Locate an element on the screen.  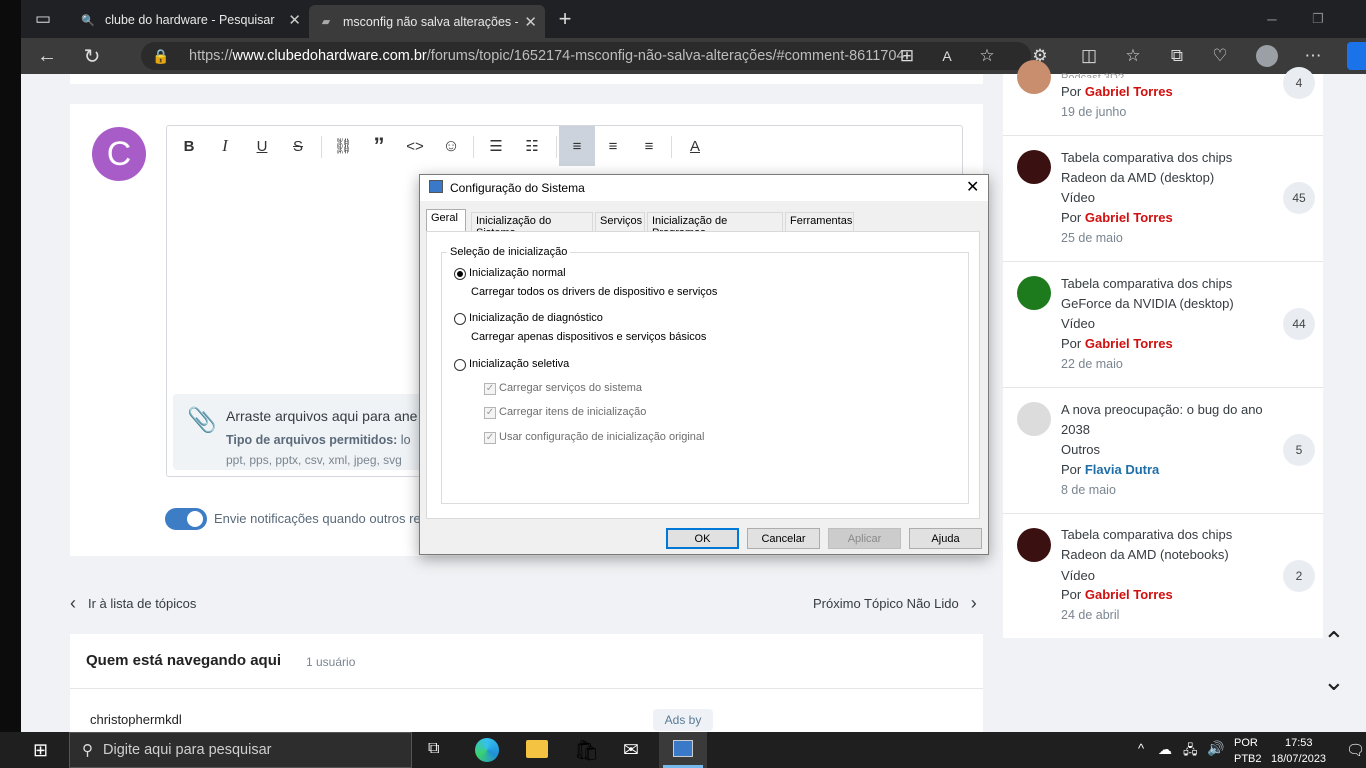
url-prefix: https:// is located at coordinates (211, 56).